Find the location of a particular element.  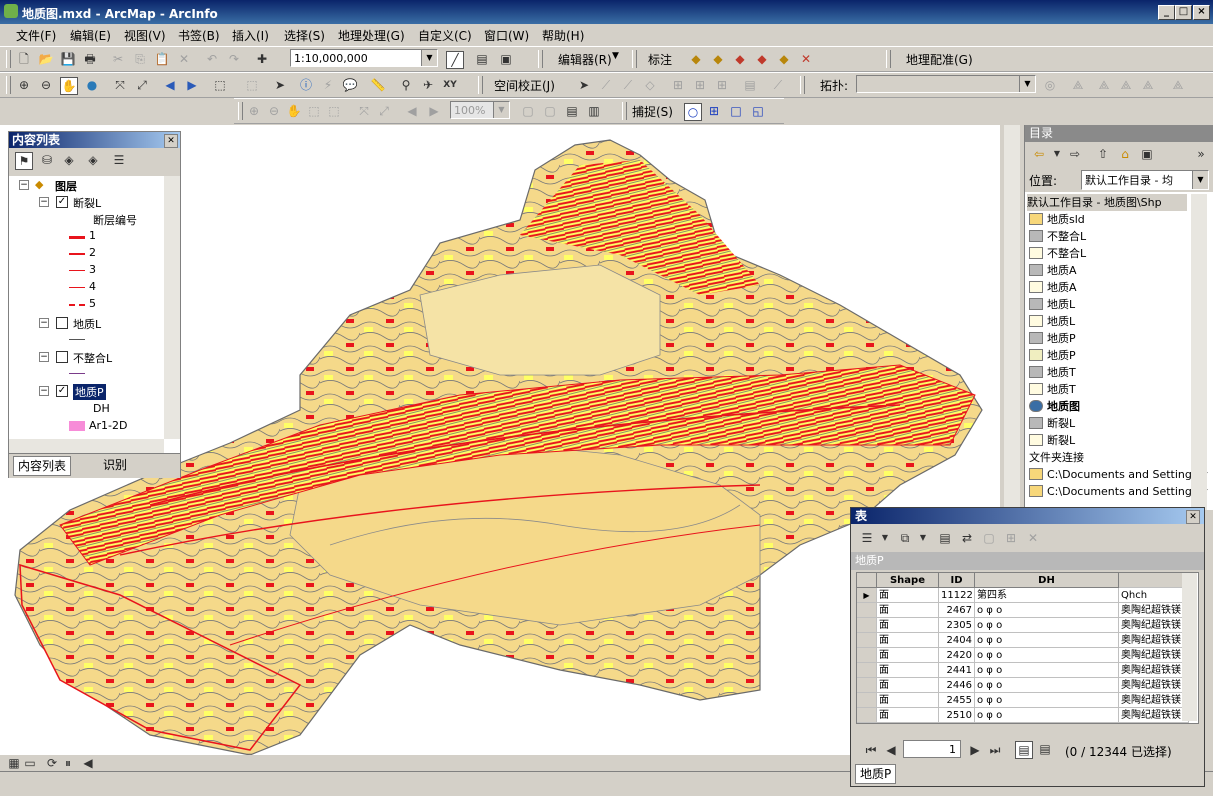

cut-icon: ✂ is located at coordinates (118, 59).